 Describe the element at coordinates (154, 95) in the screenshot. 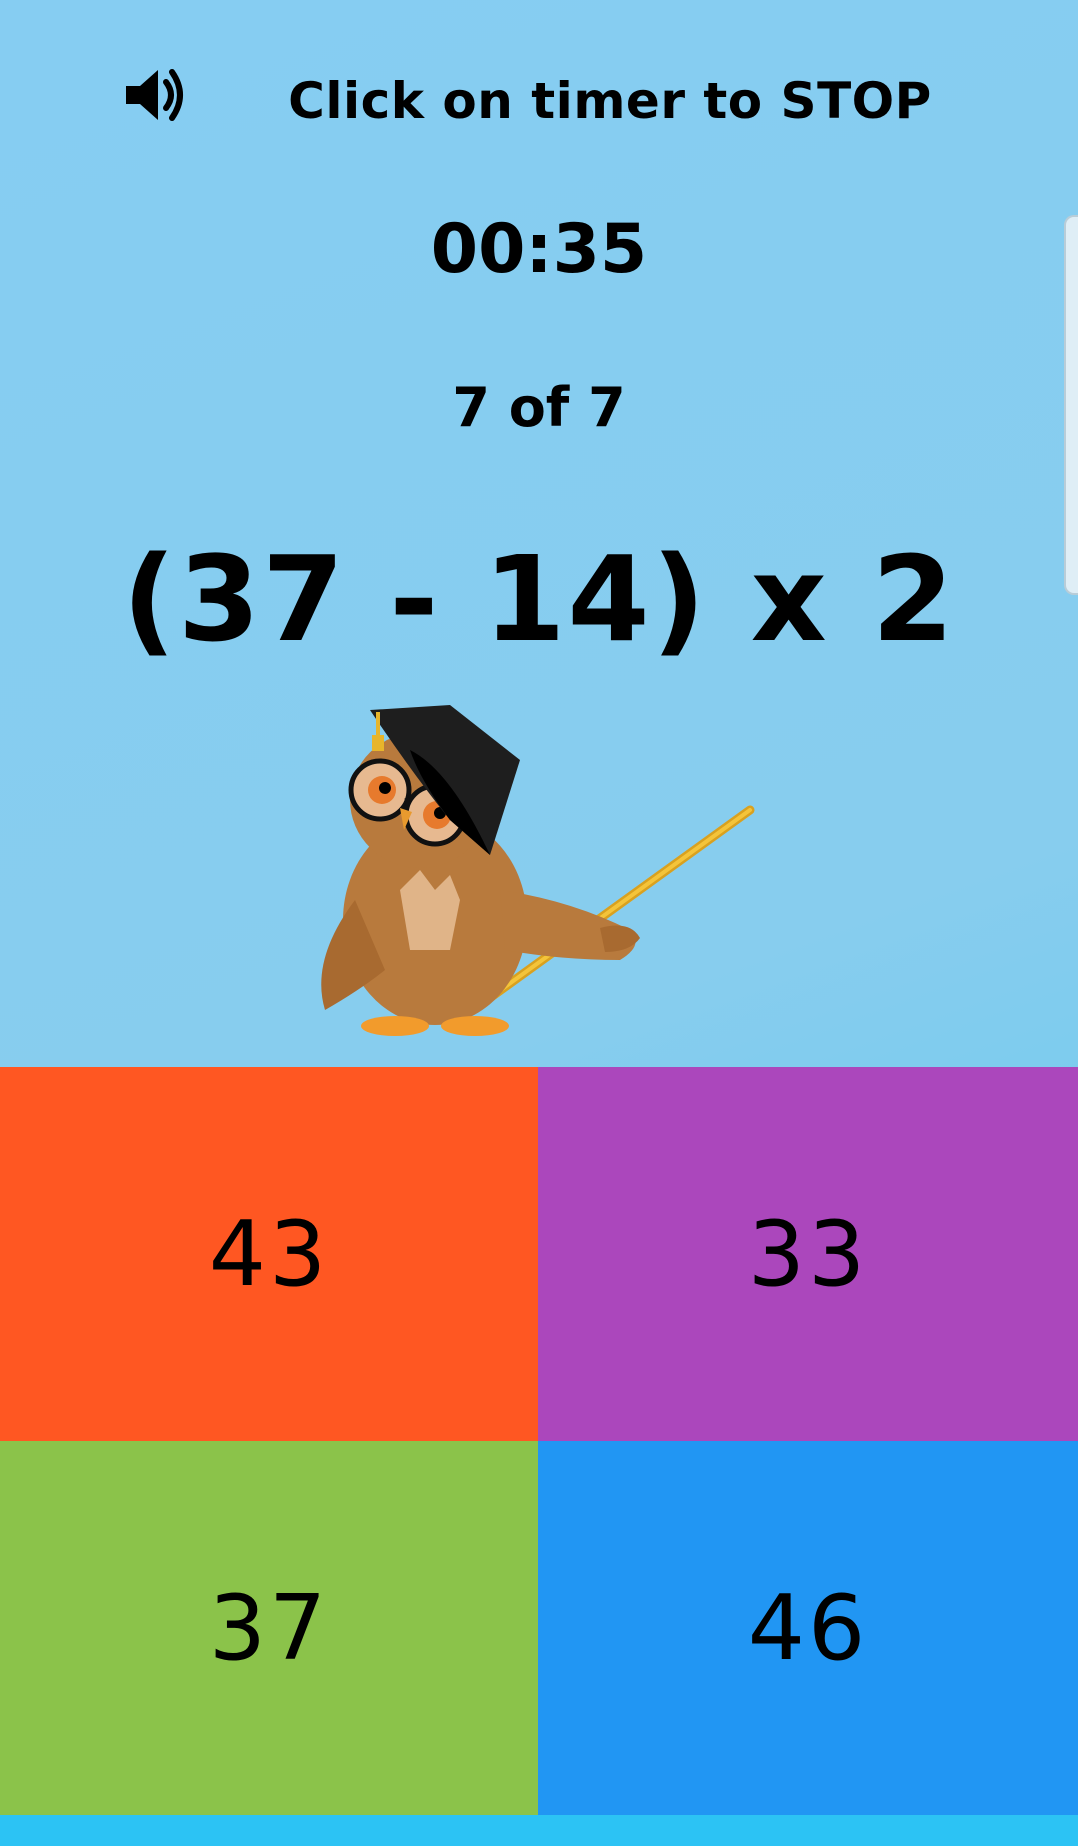

I see `speaker-volume-icon` at that location.